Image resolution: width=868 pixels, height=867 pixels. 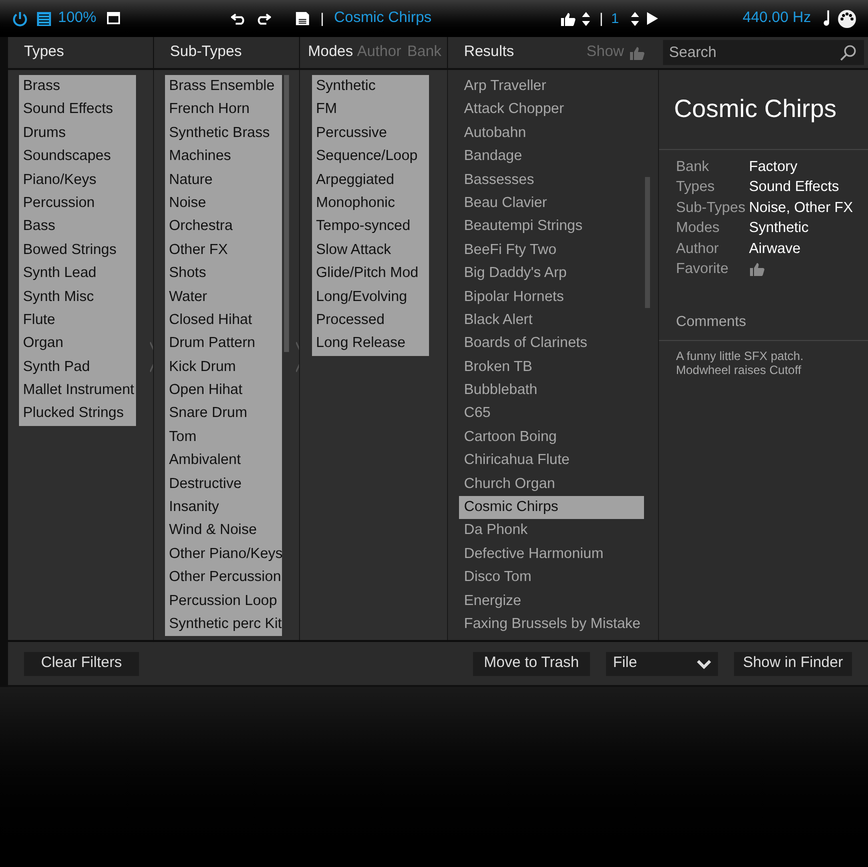 What do you see at coordinates (652, 18) in the screenshot?
I see `play-icon` at bounding box center [652, 18].